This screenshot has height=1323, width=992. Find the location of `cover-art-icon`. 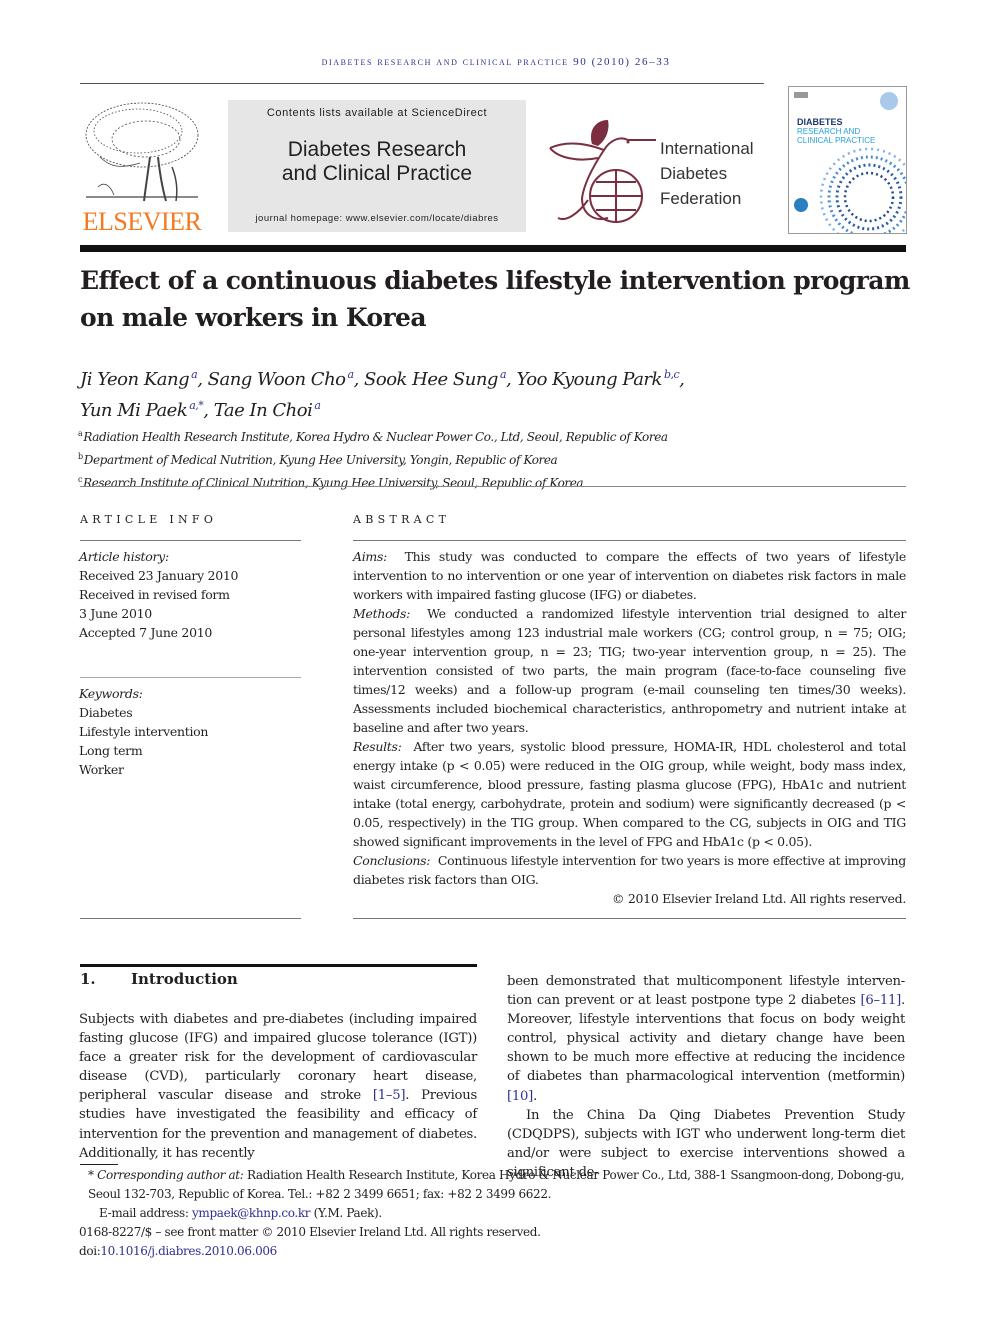

cover-art-icon is located at coordinates (850, 162).